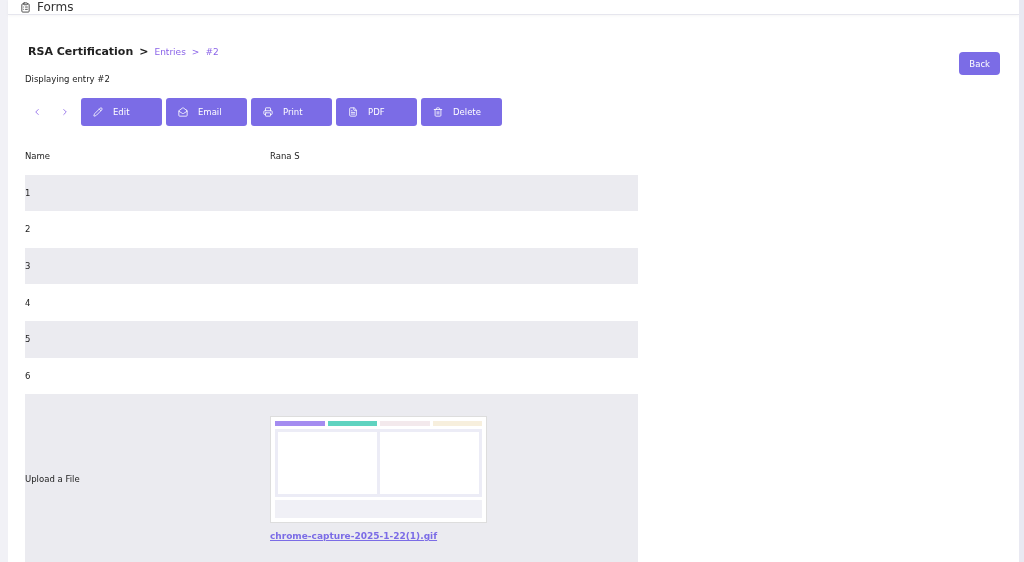 The height and width of the screenshot is (562, 1024). What do you see at coordinates (285, 156) in the screenshot?
I see `field-value: Rana S` at bounding box center [285, 156].